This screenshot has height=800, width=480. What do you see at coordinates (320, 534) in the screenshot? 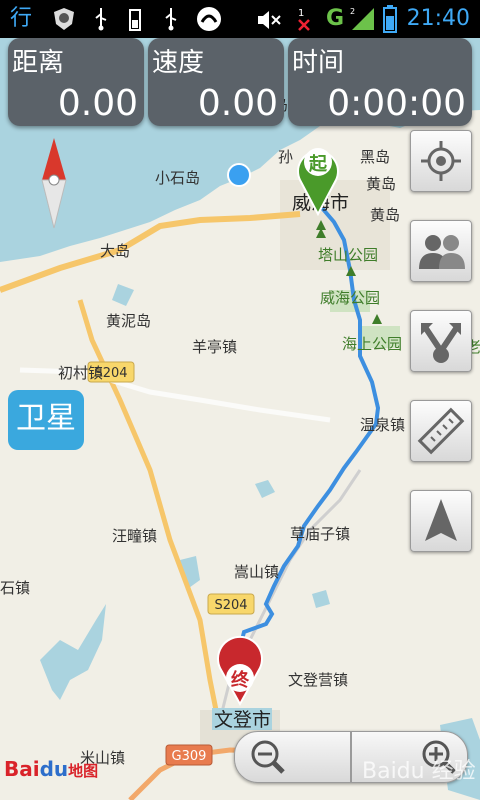
I see `place-label: 草庙子镇` at bounding box center [320, 534].